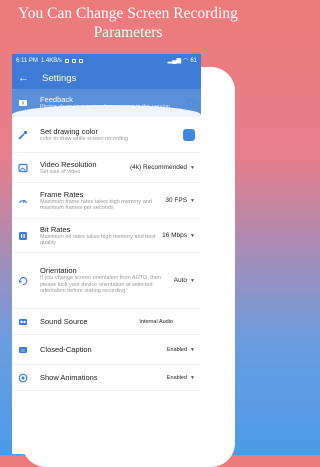  I want to click on status-speed: 1.4KB/s, so click(51, 60).